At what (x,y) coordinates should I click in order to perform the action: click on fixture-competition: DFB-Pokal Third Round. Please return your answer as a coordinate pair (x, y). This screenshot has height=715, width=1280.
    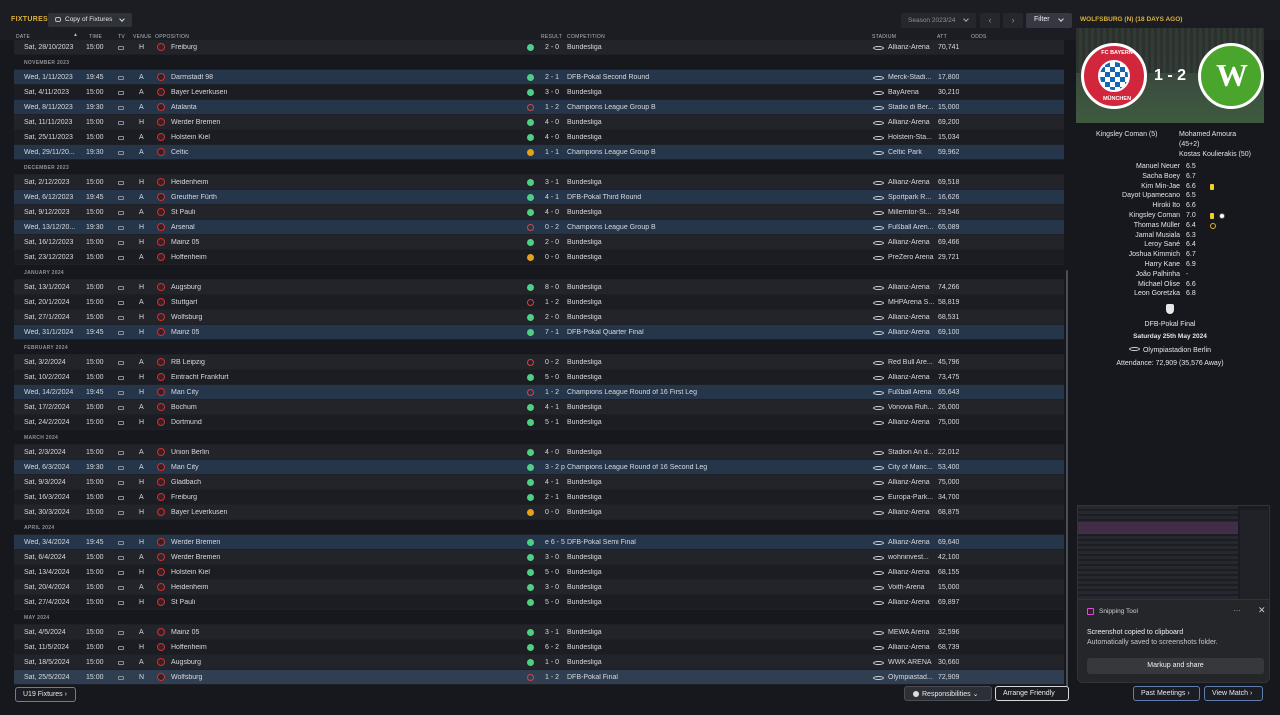
    Looking at the image, I should click on (604, 197).